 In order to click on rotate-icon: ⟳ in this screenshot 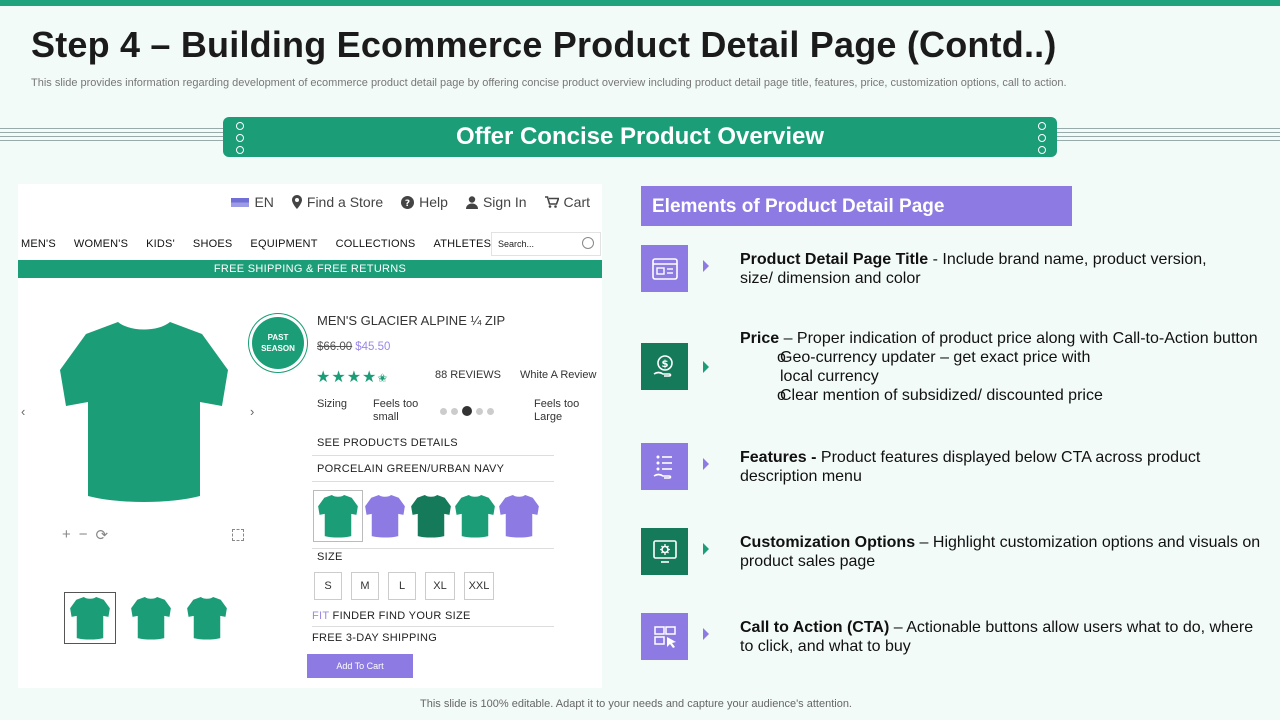, I will do `click(102, 535)`.